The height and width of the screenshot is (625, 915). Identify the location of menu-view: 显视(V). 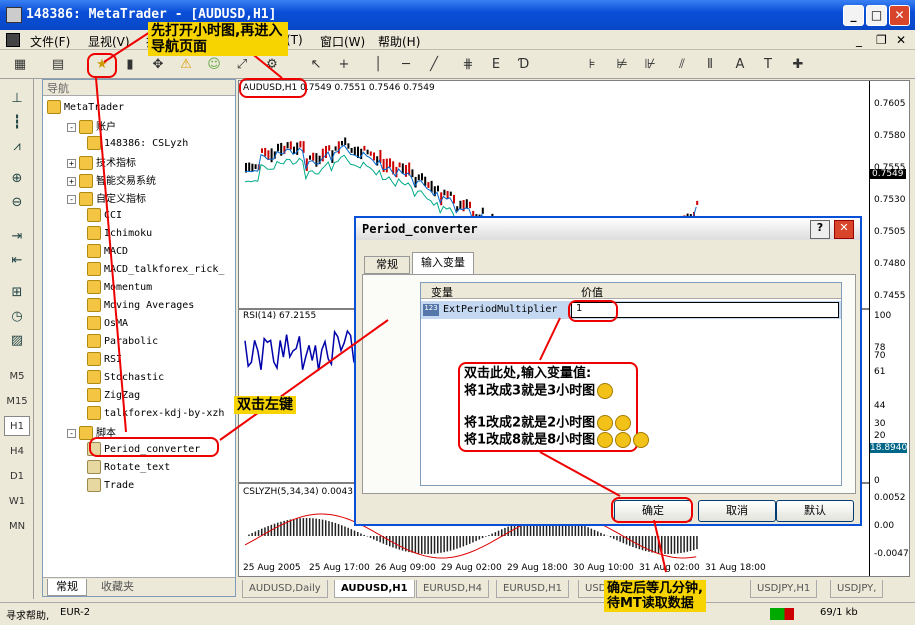
(109, 41).